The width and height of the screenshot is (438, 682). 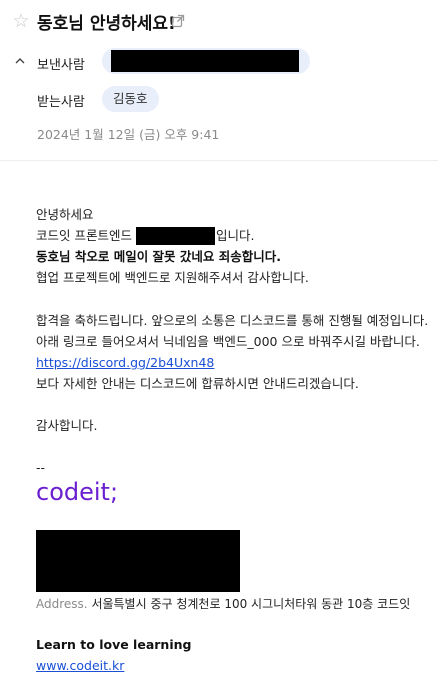 I want to click on redacted-signature-block, so click(x=138, y=561).